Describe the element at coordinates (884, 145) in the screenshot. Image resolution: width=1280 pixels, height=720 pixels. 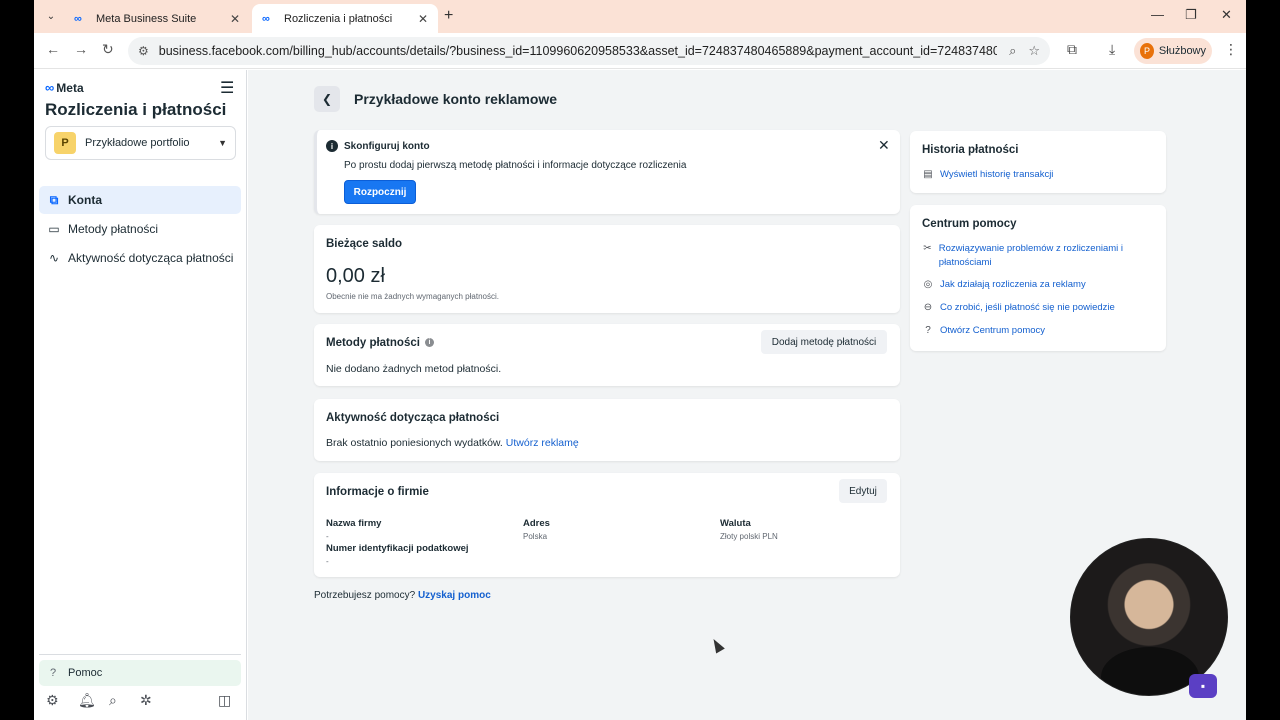
I see `close-alert-icon: ✕` at that location.